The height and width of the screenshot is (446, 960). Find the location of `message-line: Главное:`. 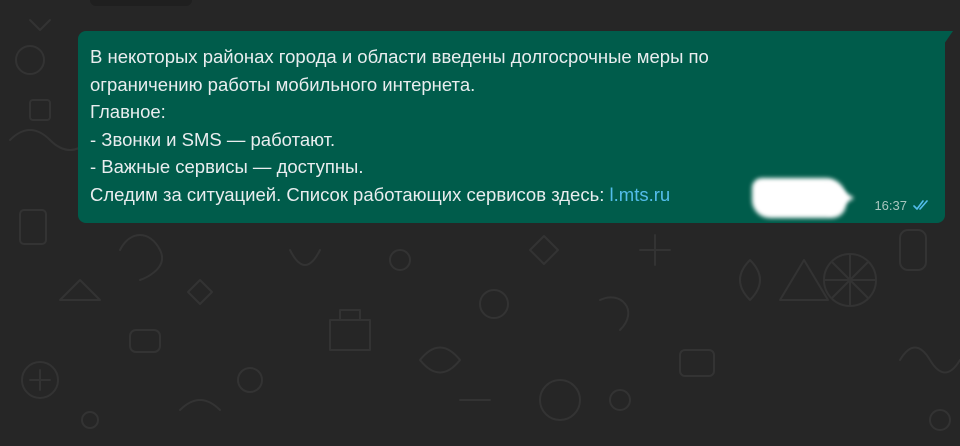

message-line: Главное: is located at coordinates (128, 111).